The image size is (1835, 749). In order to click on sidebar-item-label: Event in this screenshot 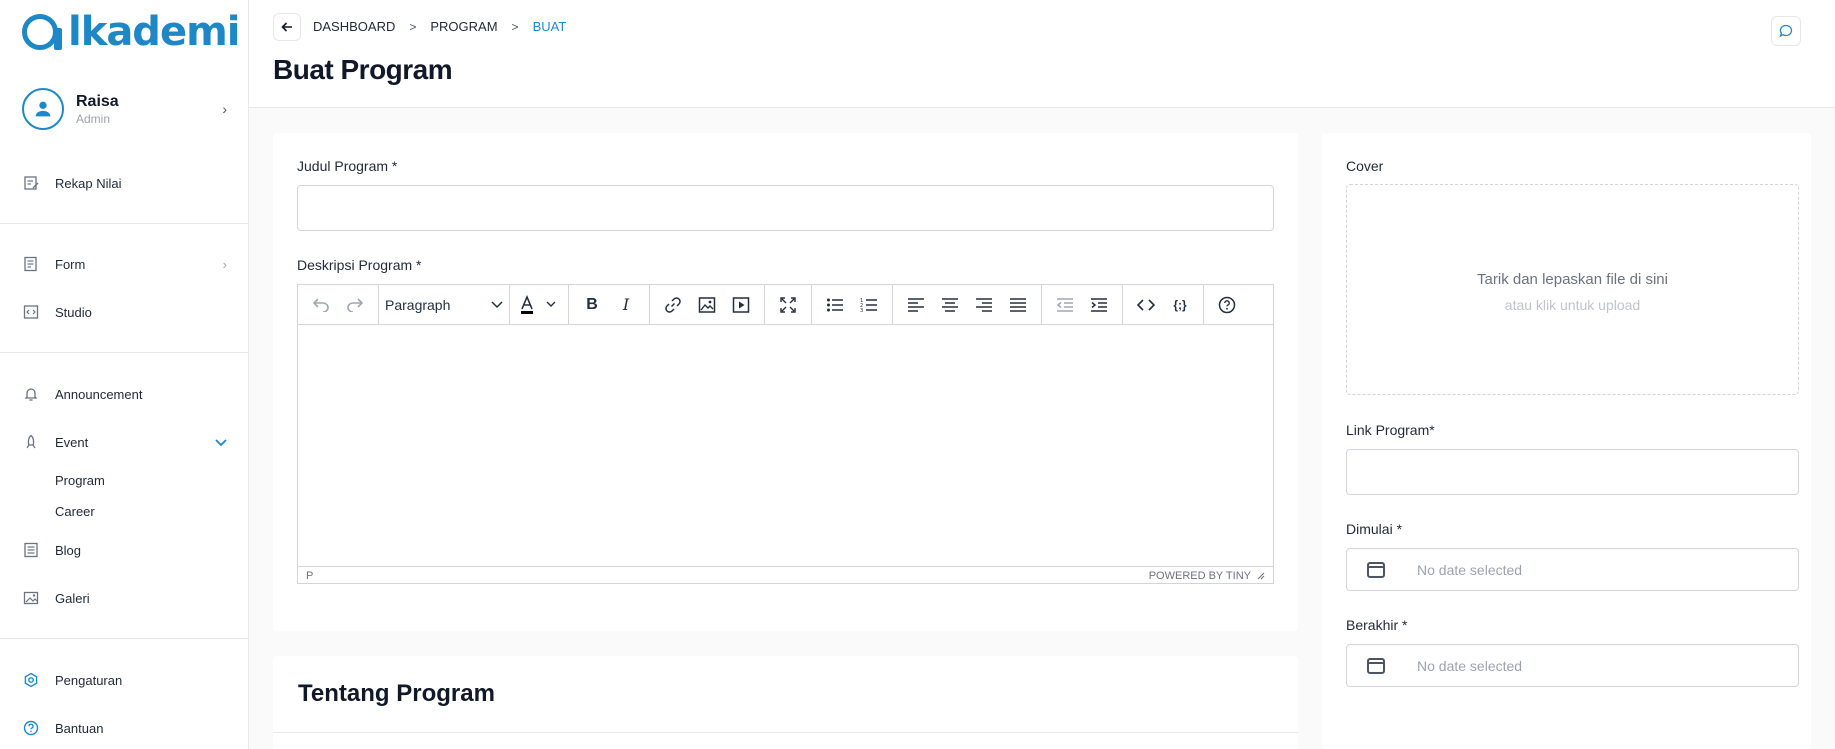, I will do `click(72, 442)`.